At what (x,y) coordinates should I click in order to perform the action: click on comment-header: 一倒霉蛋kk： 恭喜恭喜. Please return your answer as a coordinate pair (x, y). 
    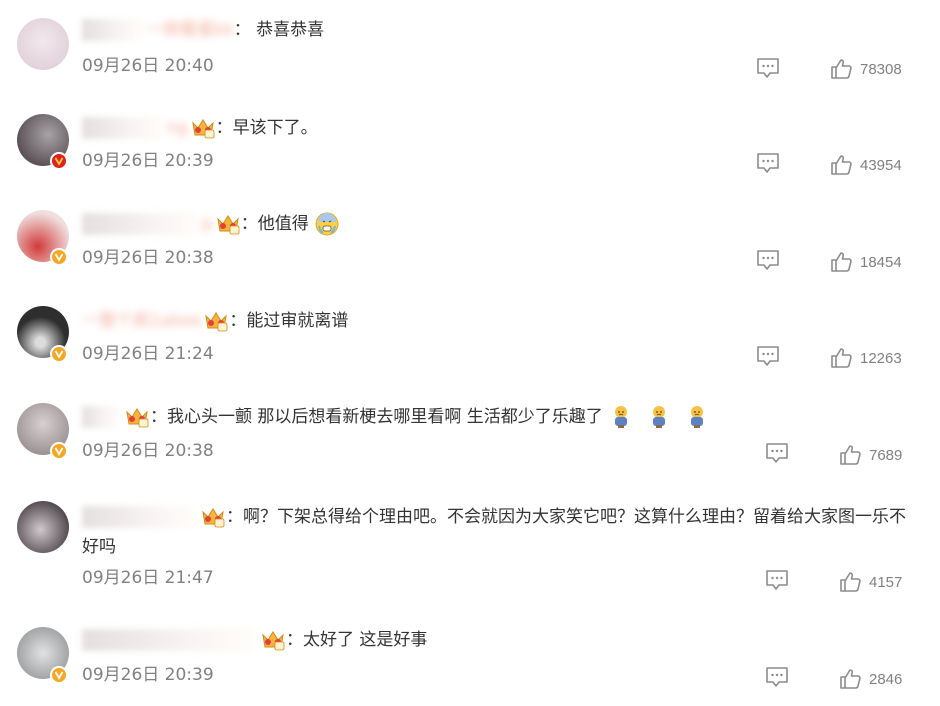
    Looking at the image, I should click on (203, 30).